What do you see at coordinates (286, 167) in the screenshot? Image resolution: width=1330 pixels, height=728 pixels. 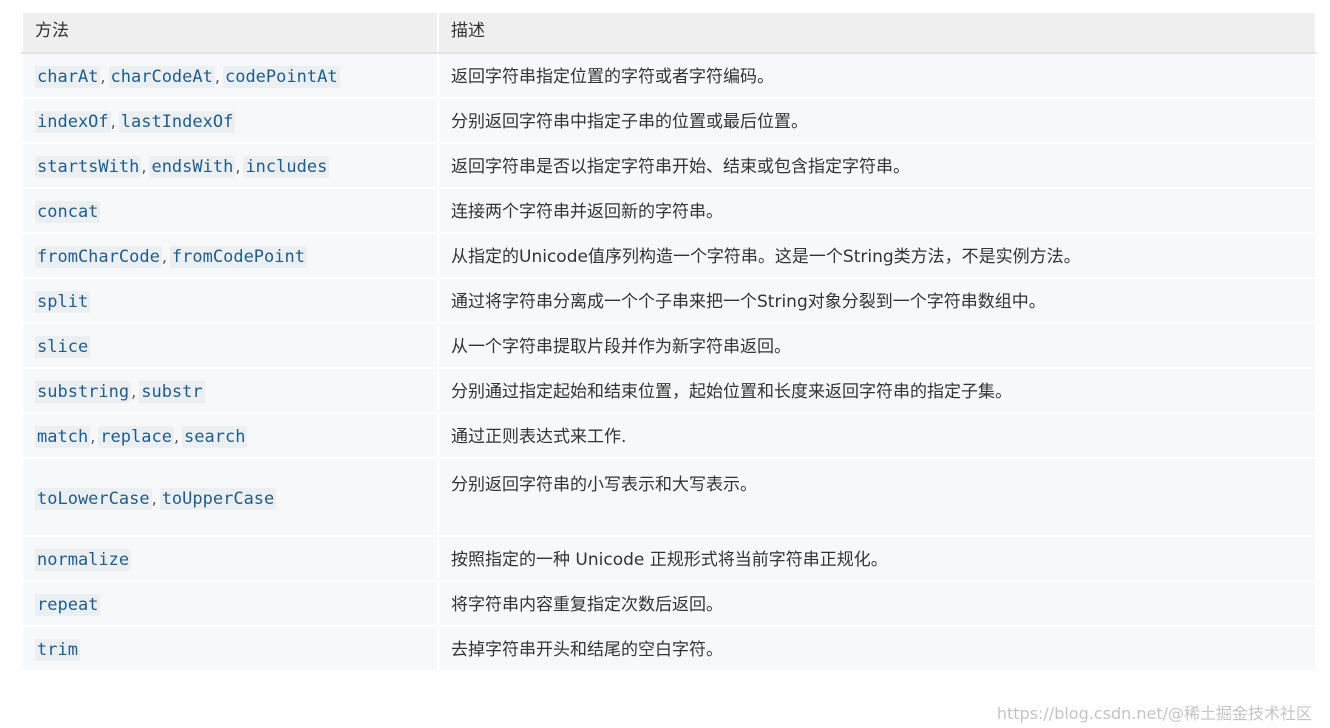 I see `method-code: includes` at bounding box center [286, 167].